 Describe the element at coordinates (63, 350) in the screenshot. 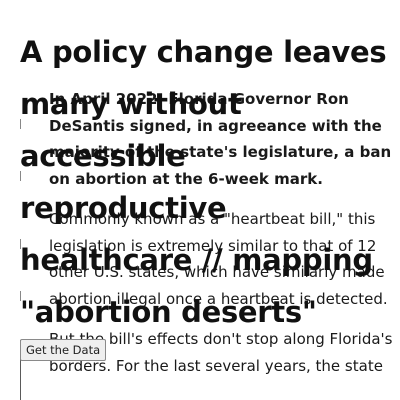

I see `get-data-button: Get the Data` at that location.